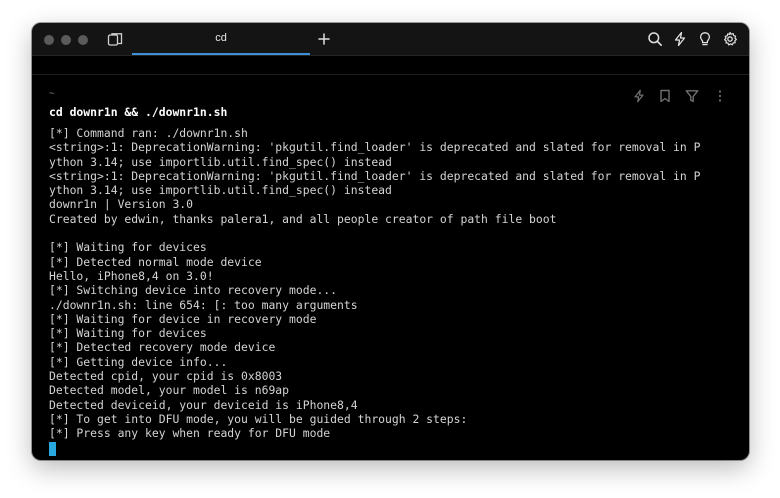 The image size is (780, 498). What do you see at coordinates (52, 94) in the screenshot?
I see `working-directory: ~` at bounding box center [52, 94].